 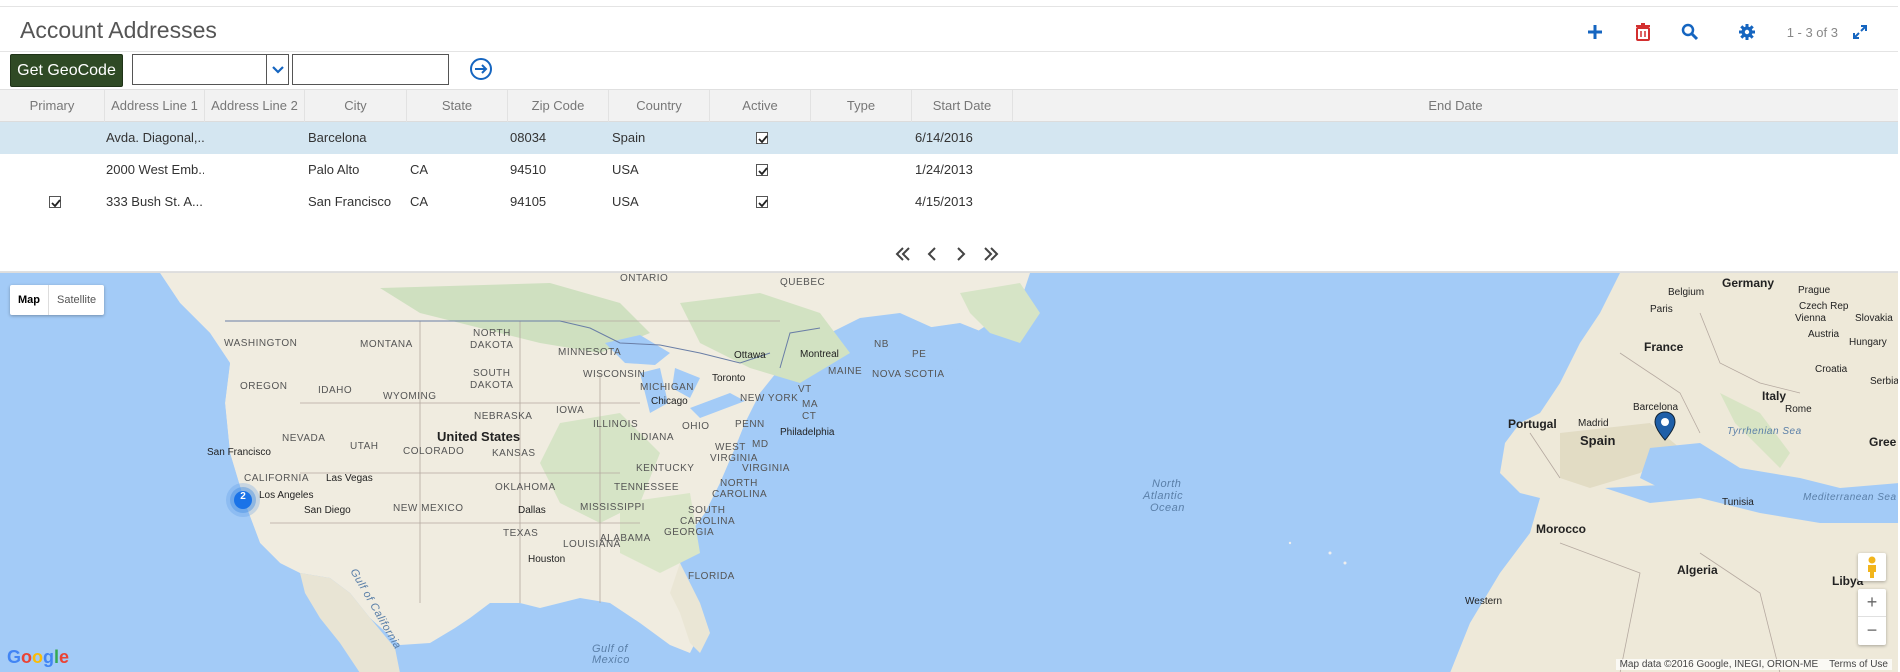 I want to click on map-label-country: Algeria, so click(x=1697, y=570).